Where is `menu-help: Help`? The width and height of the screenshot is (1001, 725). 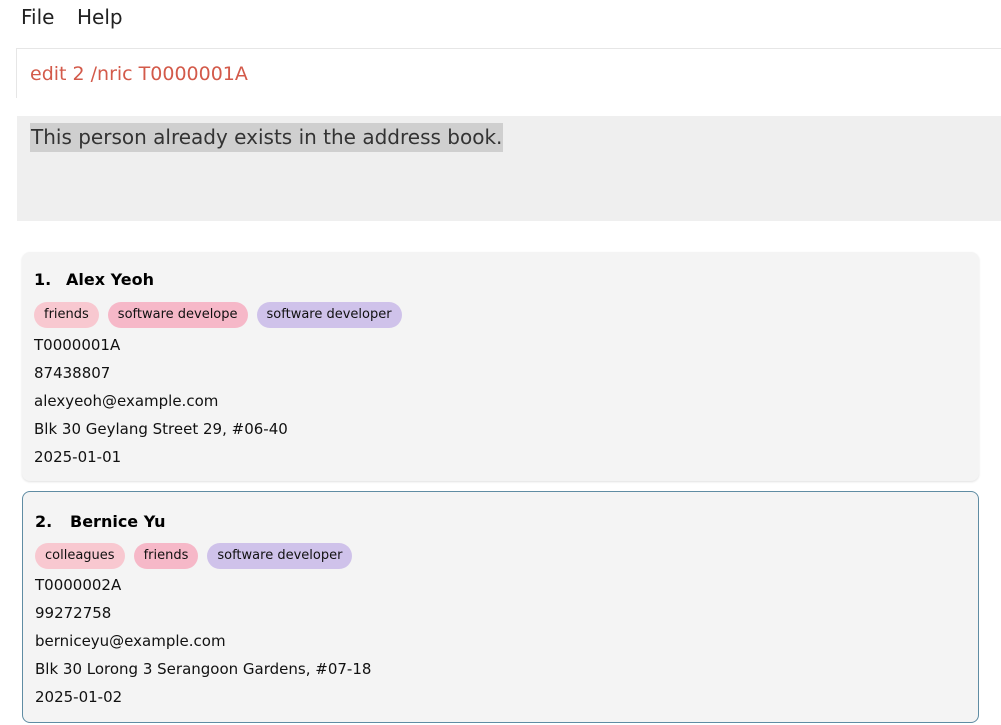 menu-help: Help is located at coordinates (100, 17).